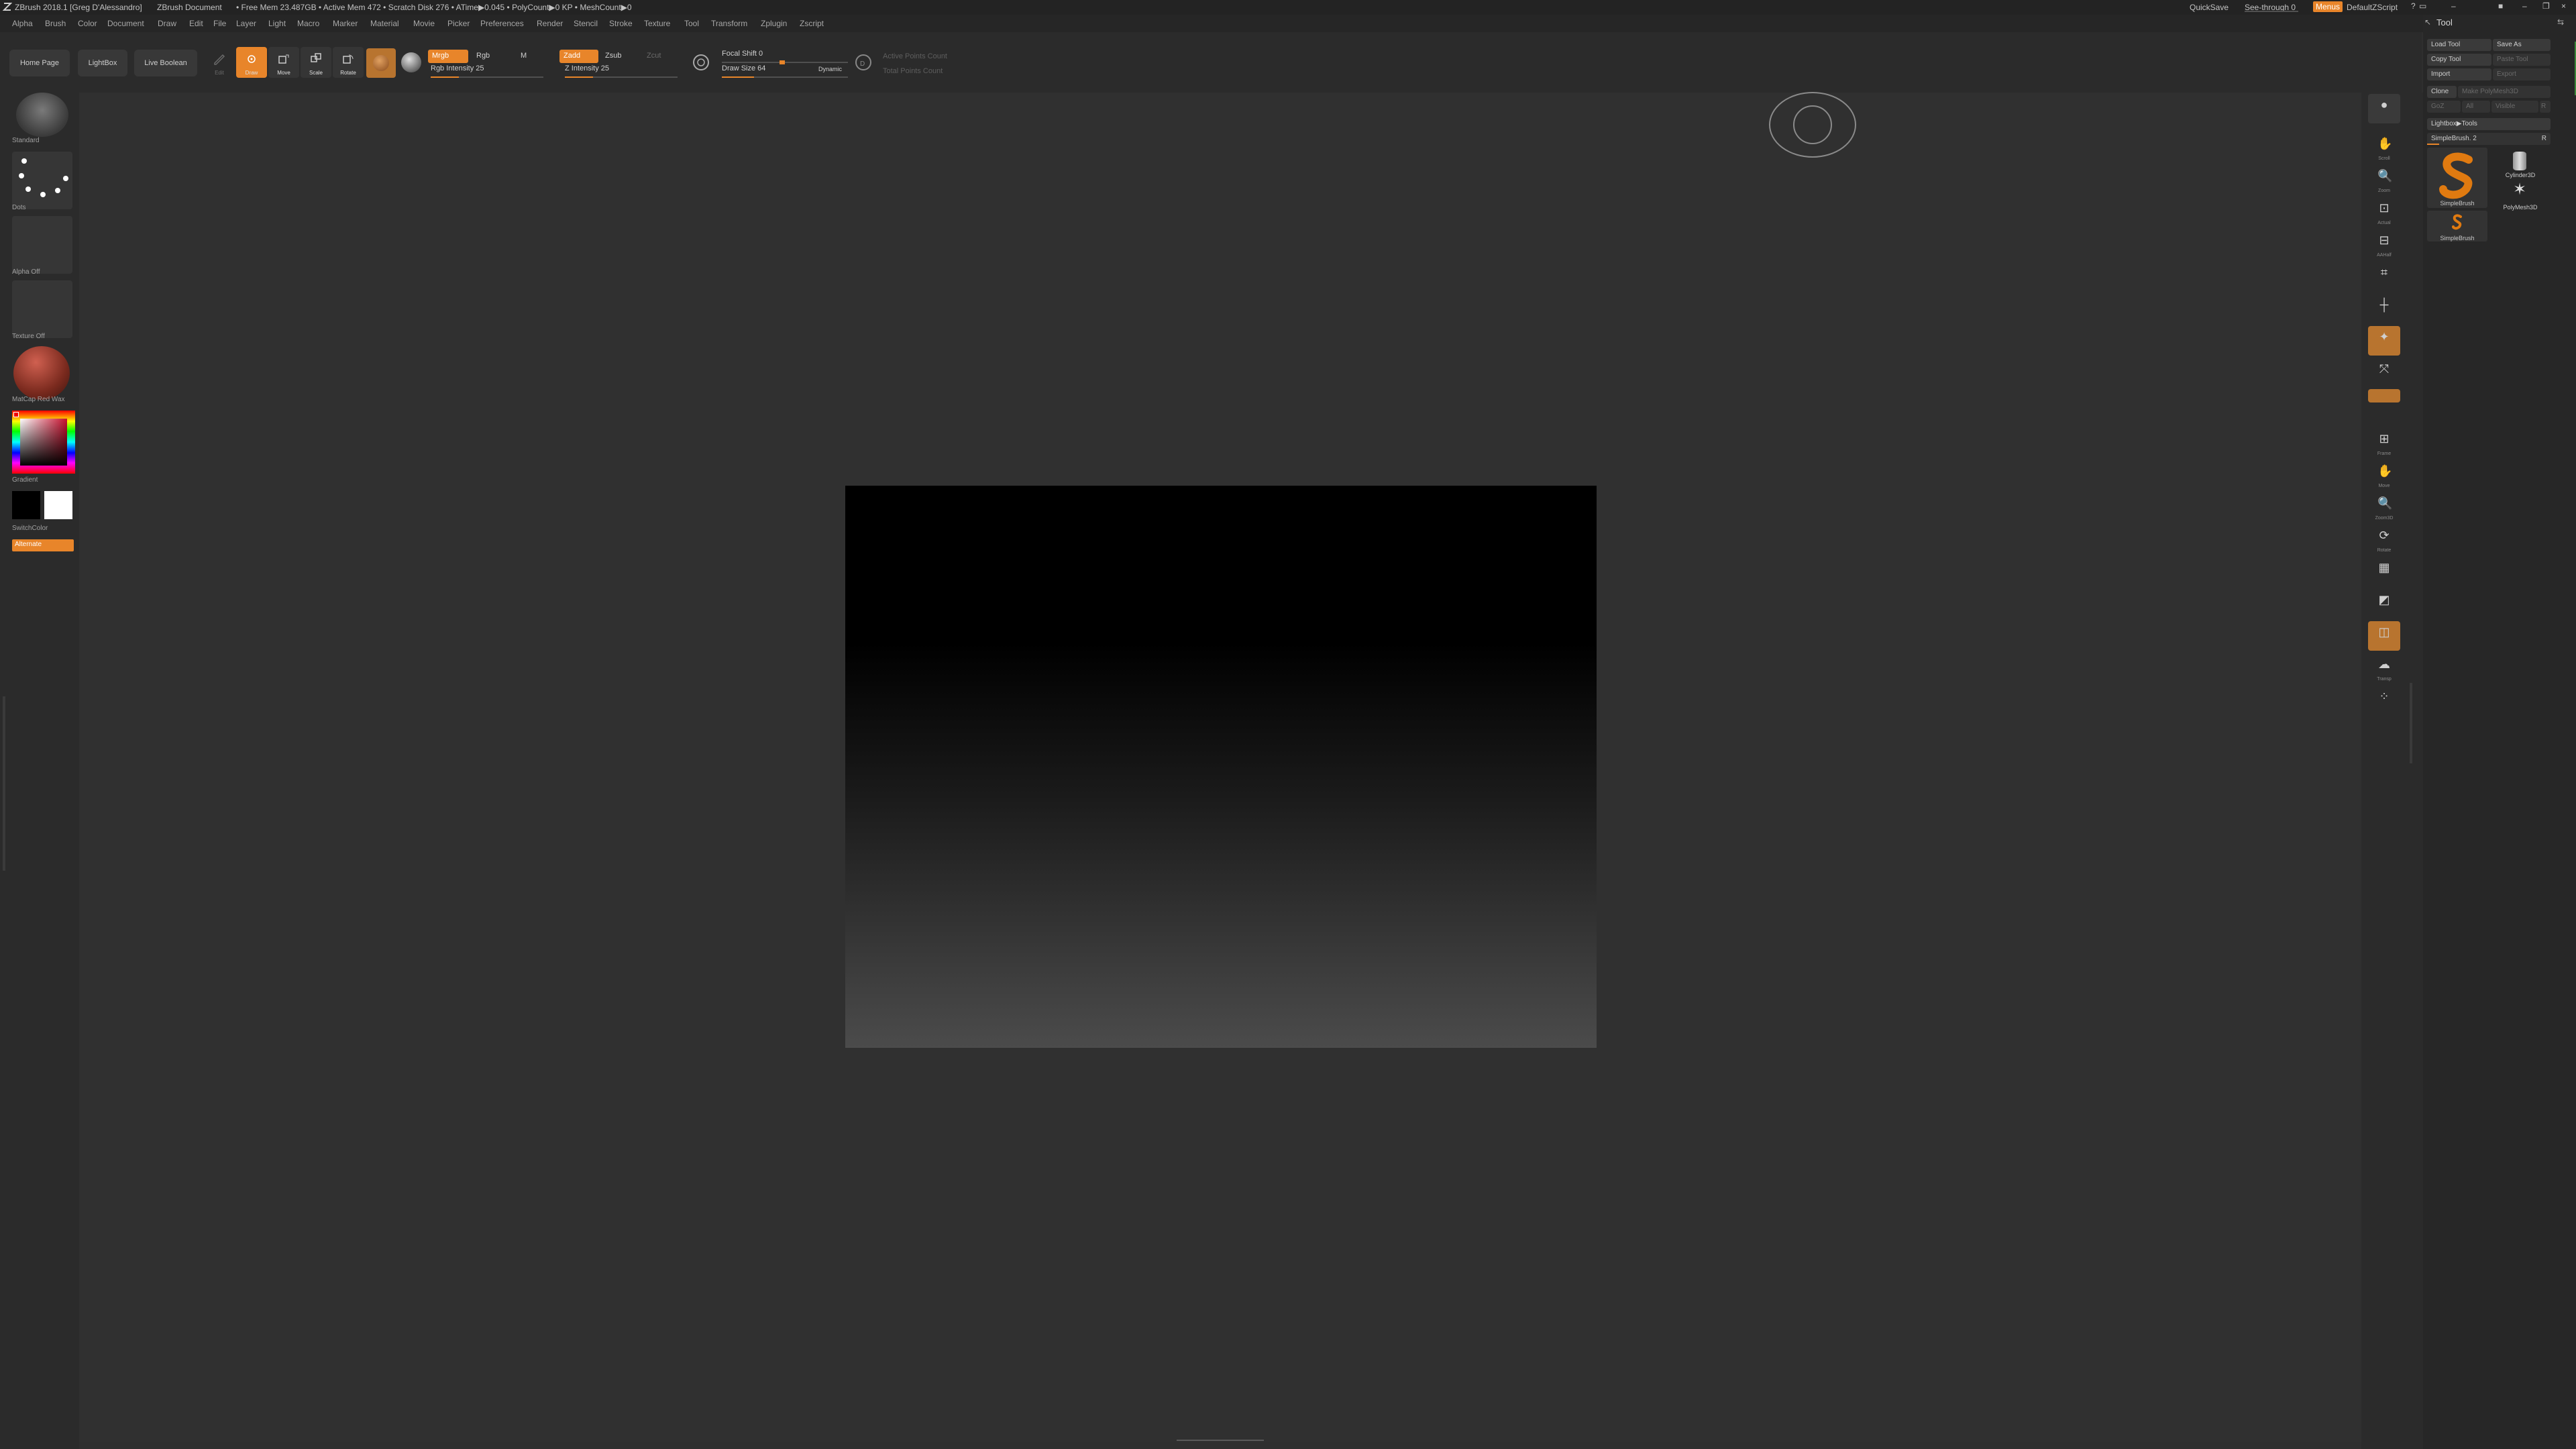 The image size is (2576, 1449). Describe the element at coordinates (2546, 6) in the screenshot. I see `window-restore-icon: ❐` at that location.